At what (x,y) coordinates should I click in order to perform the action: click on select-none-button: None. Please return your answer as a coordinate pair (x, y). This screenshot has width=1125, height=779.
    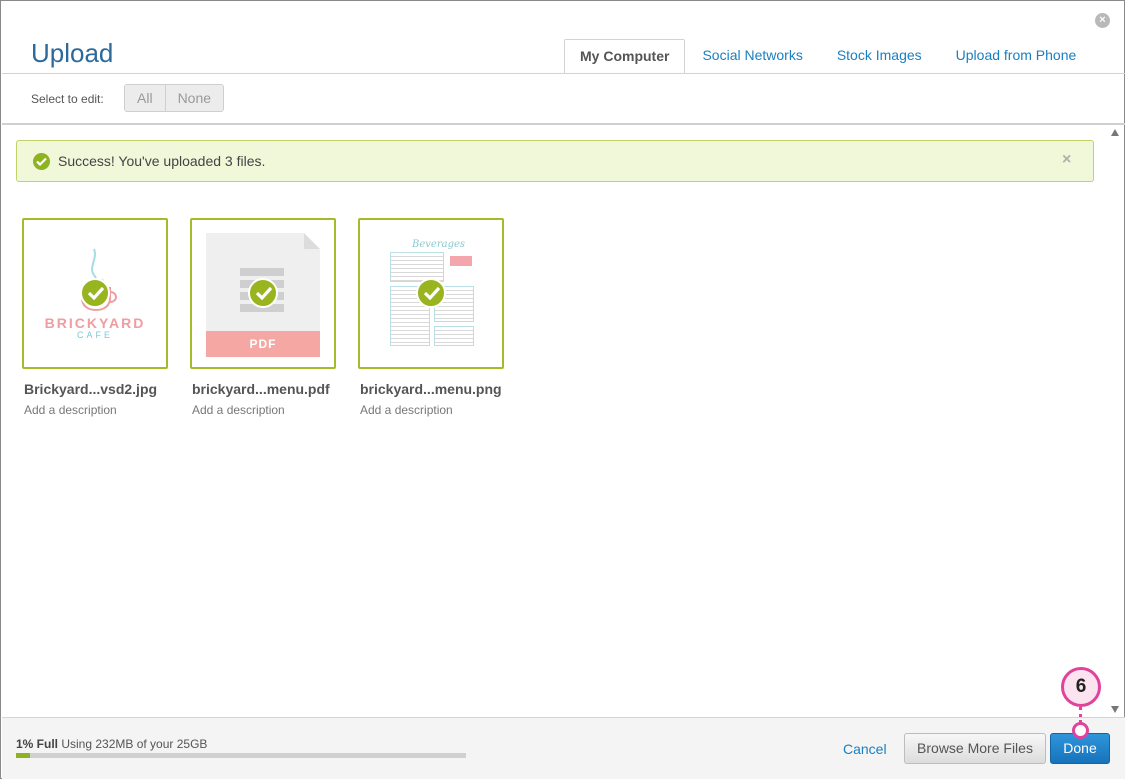
    Looking at the image, I should click on (194, 98).